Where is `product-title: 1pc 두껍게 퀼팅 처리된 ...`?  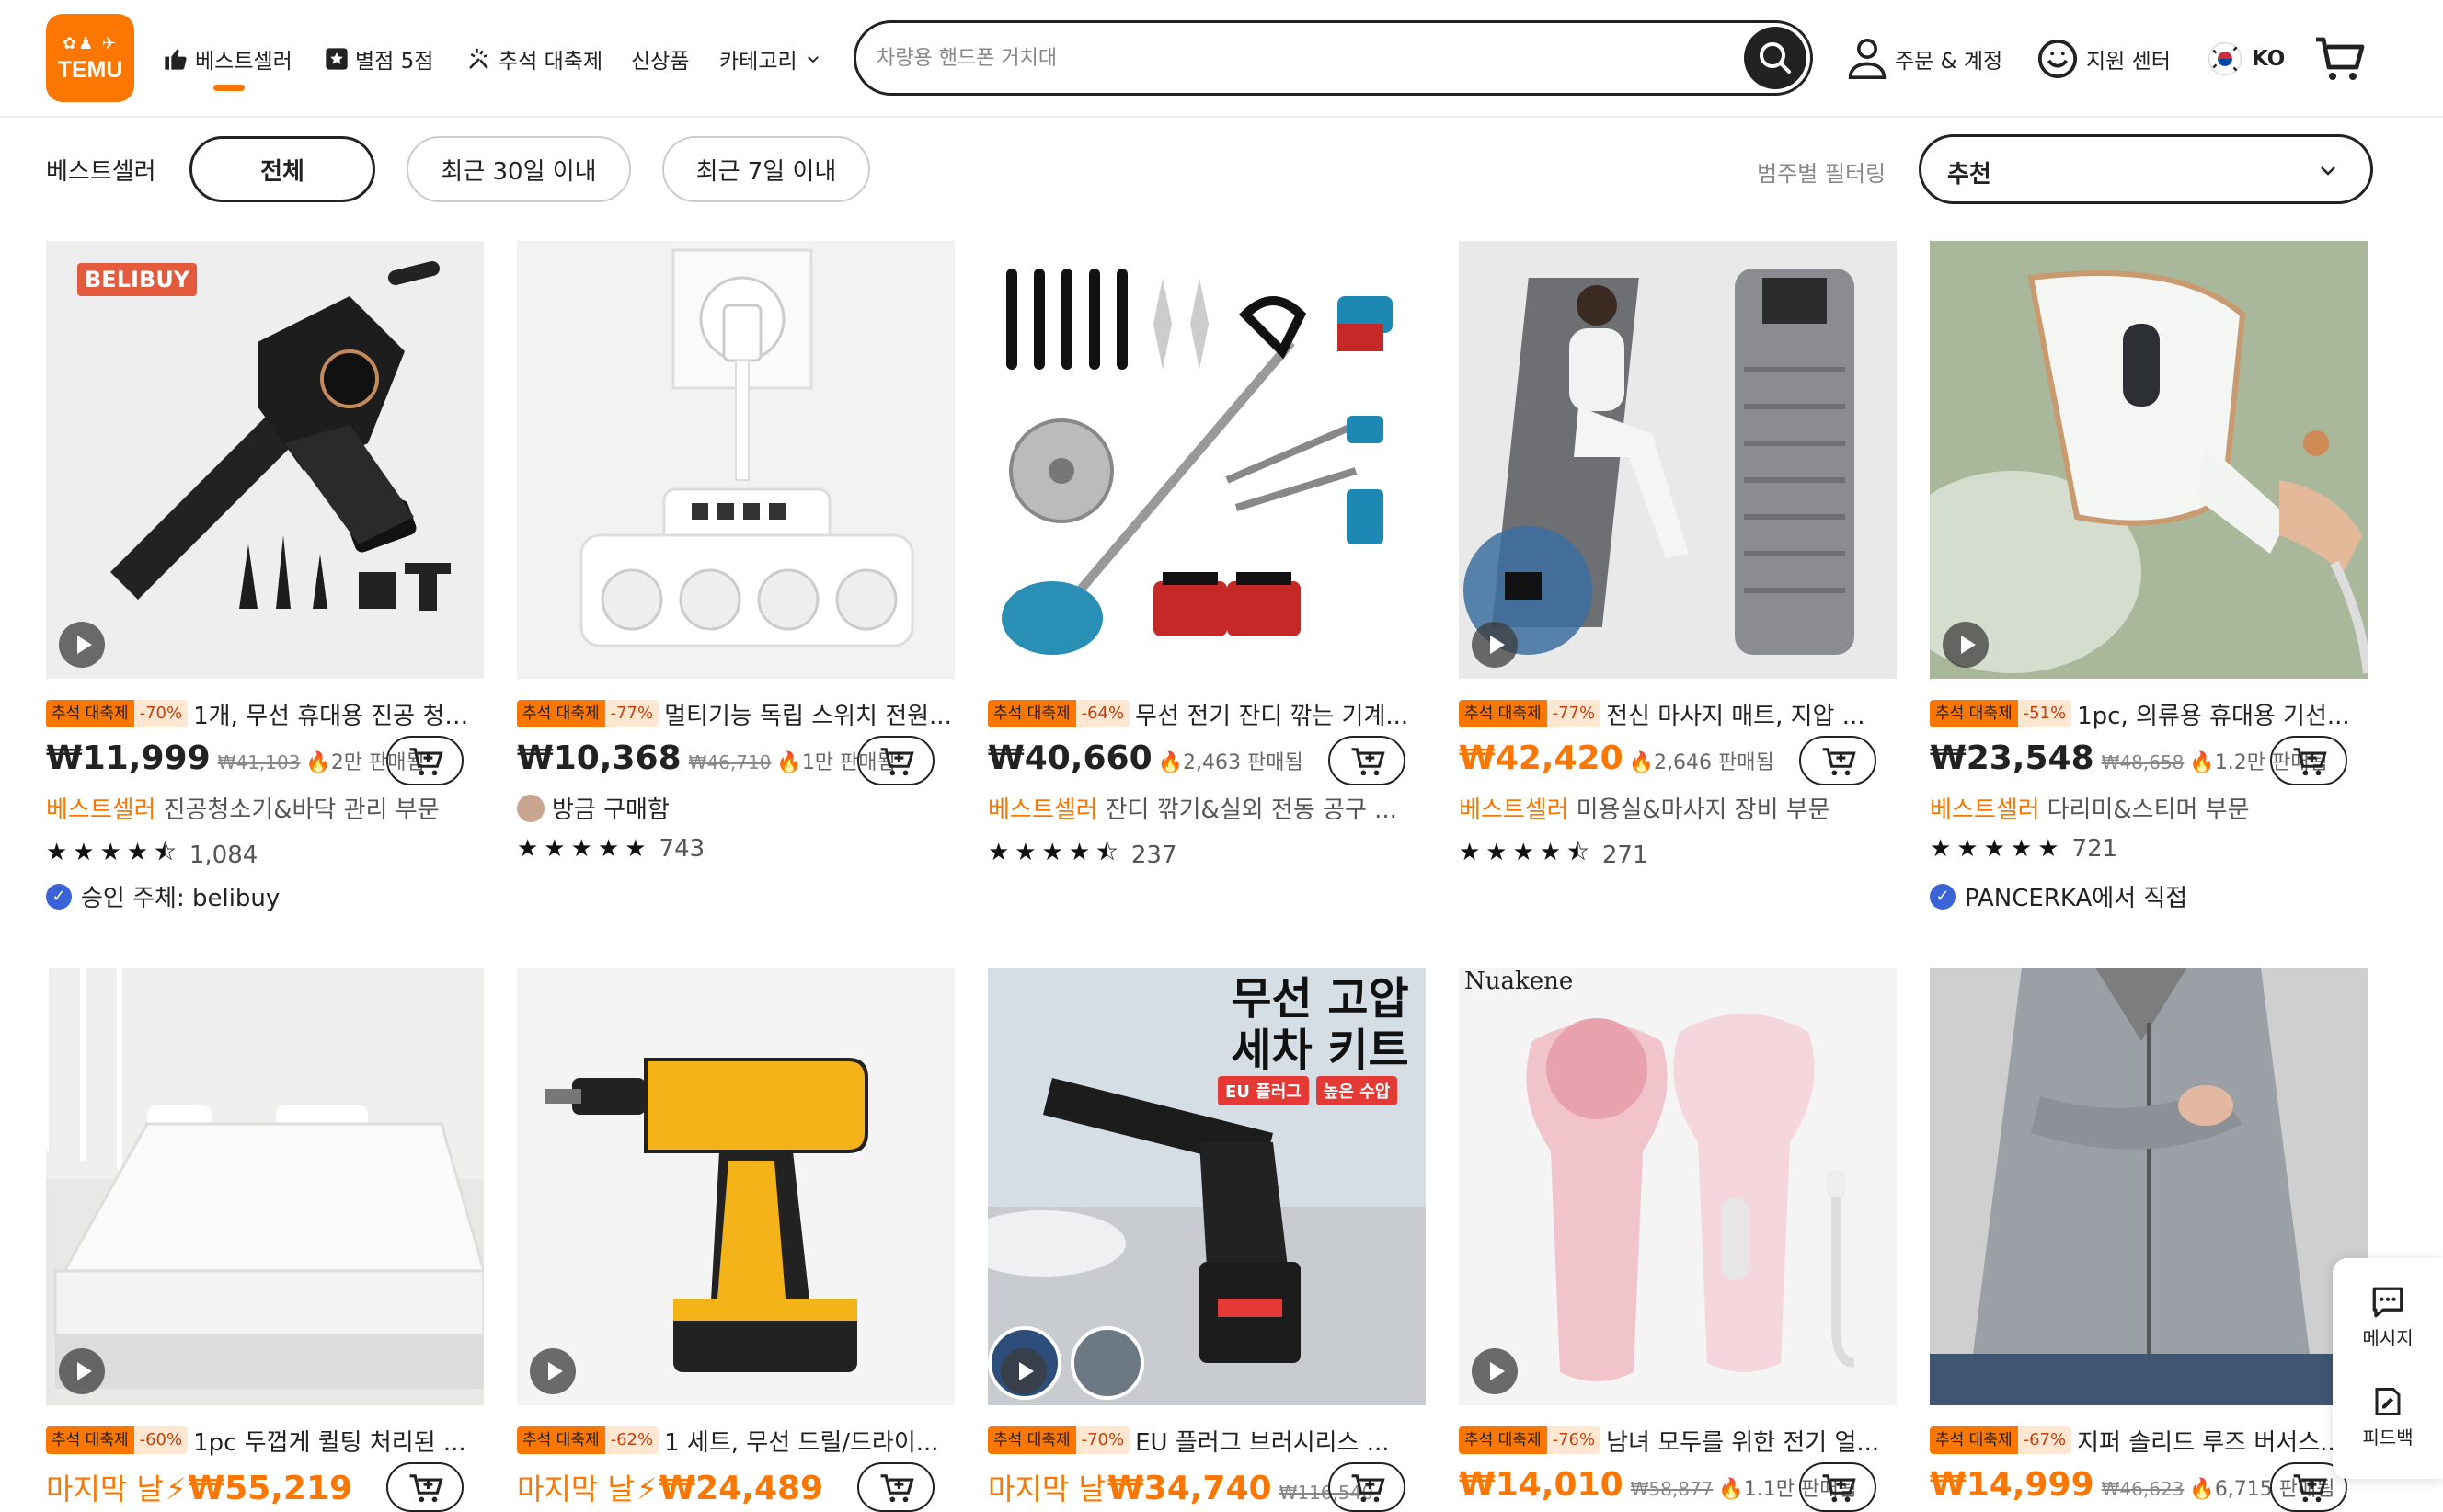
product-title: 1pc 두껍게 퀼팅 처리된 ... is located at coordinates (329, 1440).